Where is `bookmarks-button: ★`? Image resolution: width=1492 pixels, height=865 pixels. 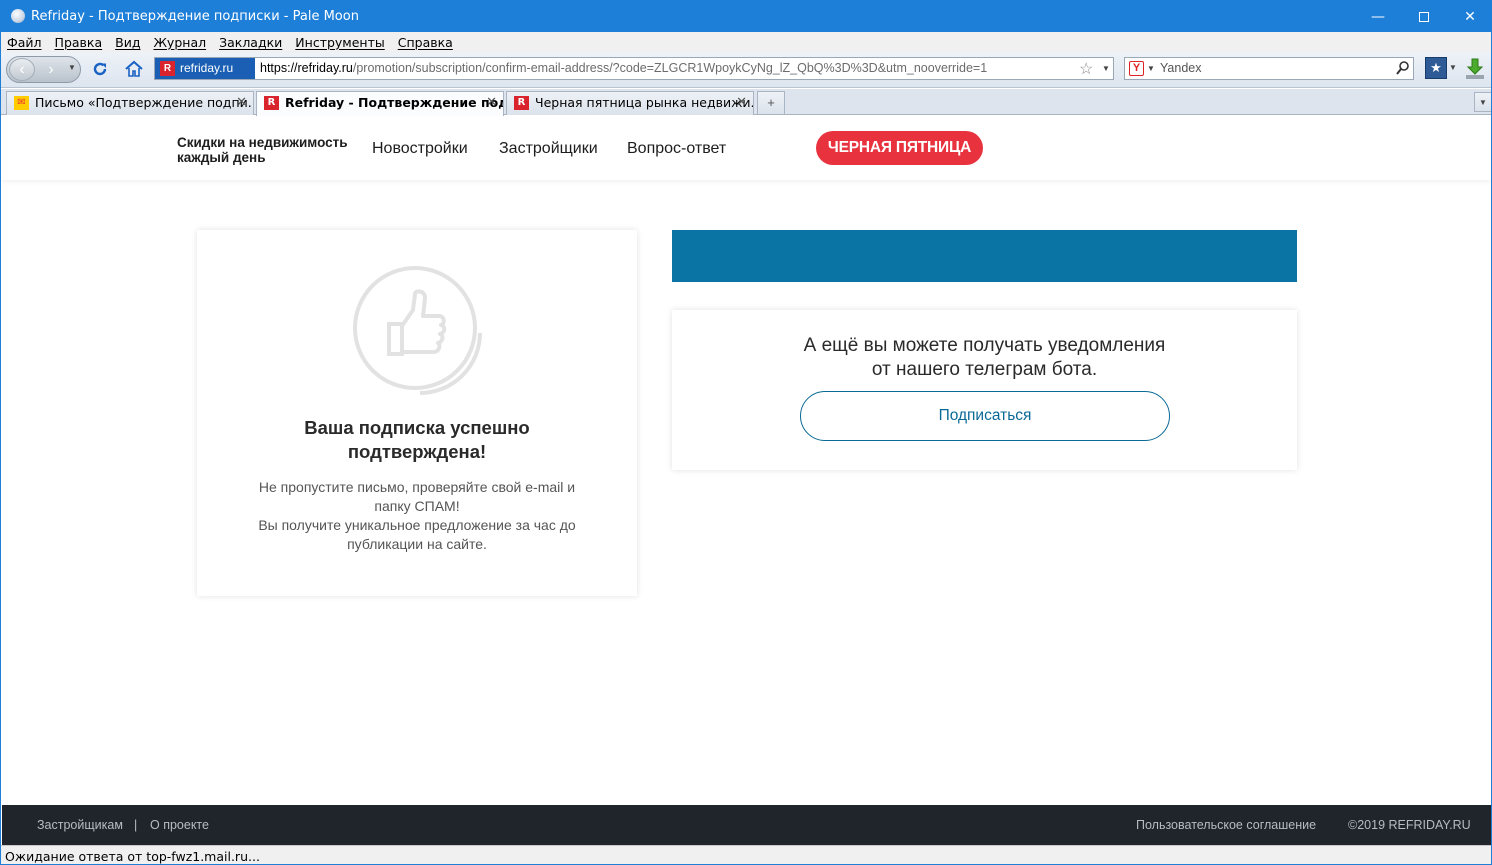 bookmarks-button: ★ is located at coordinates (1436, 68).